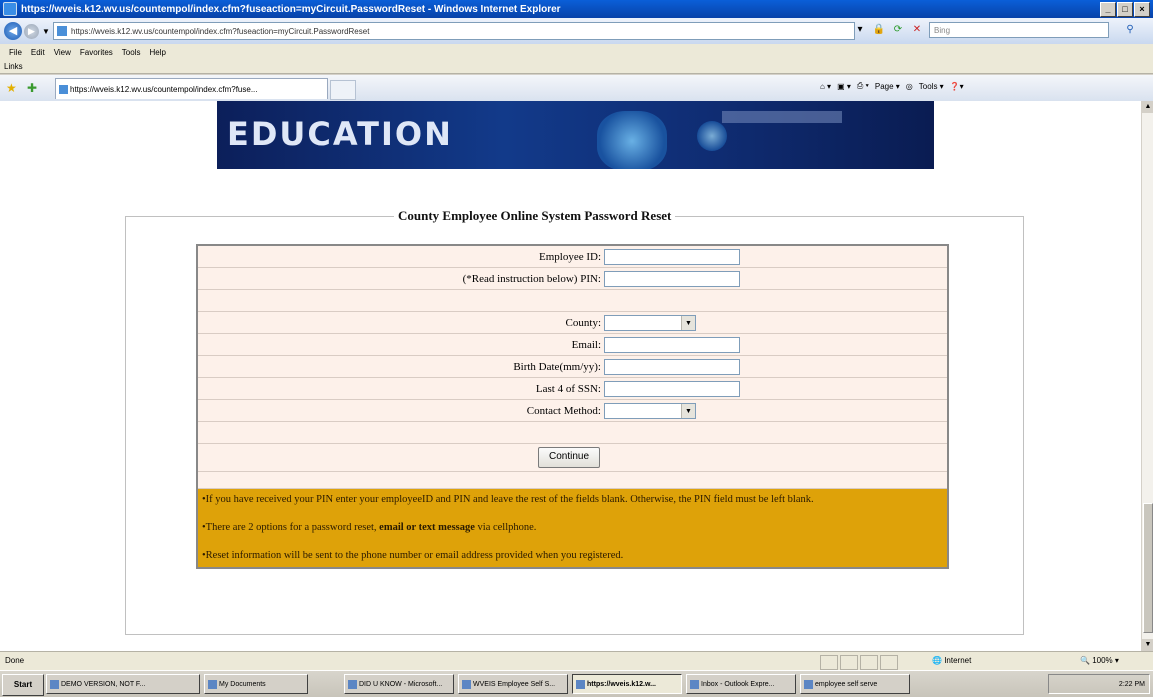 The height and width of the screenshot is (697, 1153). What do you see at coordinates (1125, 9) in the screenshot?
I see `maximize-button: □` at bounding box center [1125, 9].